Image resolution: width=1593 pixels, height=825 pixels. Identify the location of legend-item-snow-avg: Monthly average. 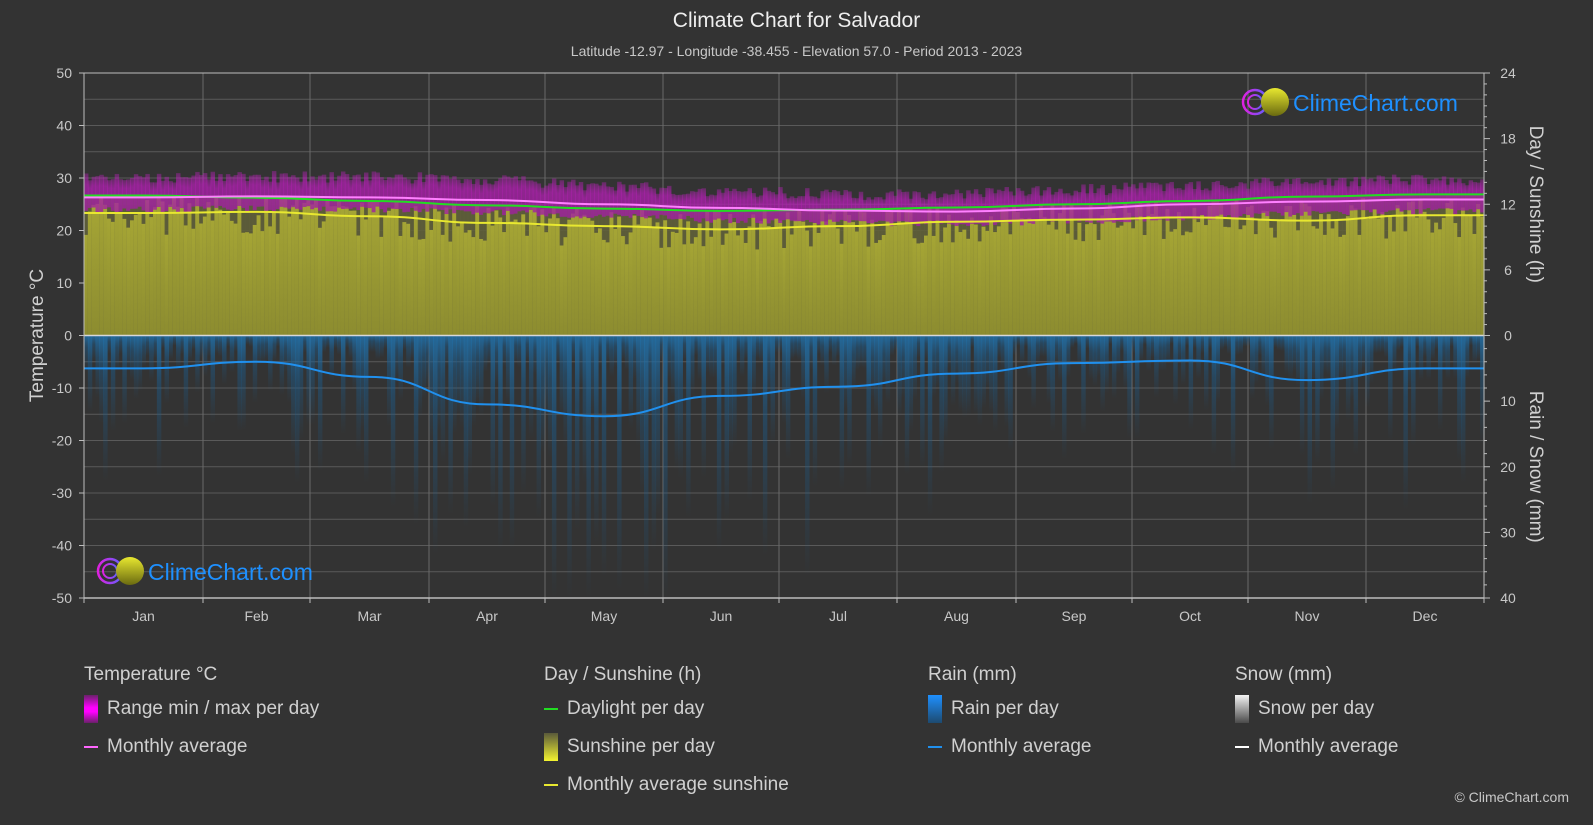
(1316, 747).